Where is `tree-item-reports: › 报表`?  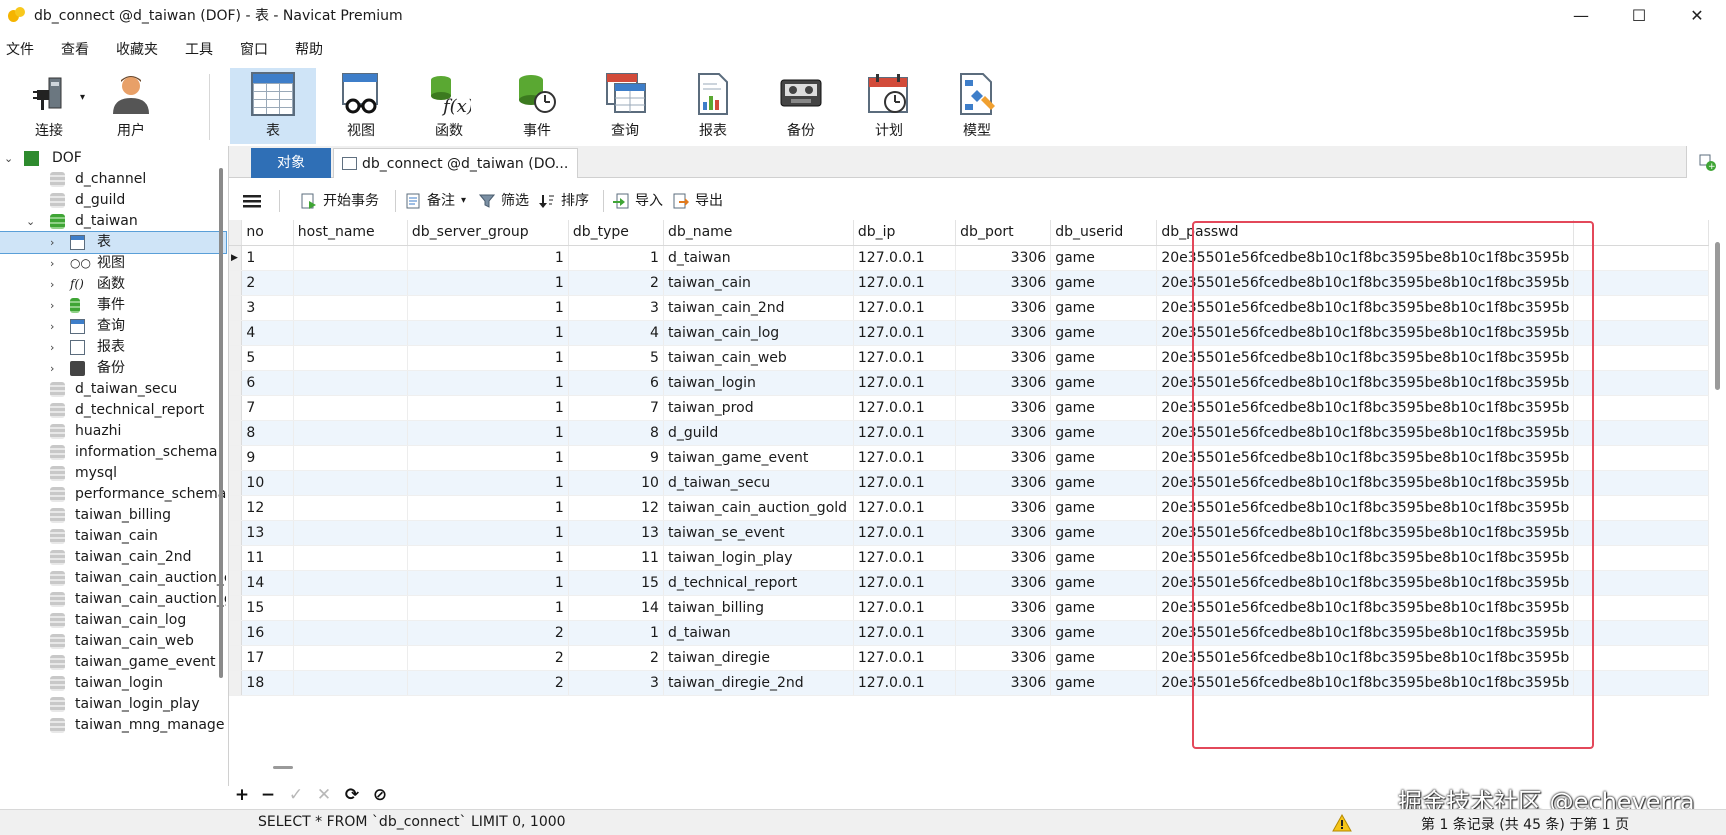 tree-item-reports: › 报表 is located at coordinates (113, 347).